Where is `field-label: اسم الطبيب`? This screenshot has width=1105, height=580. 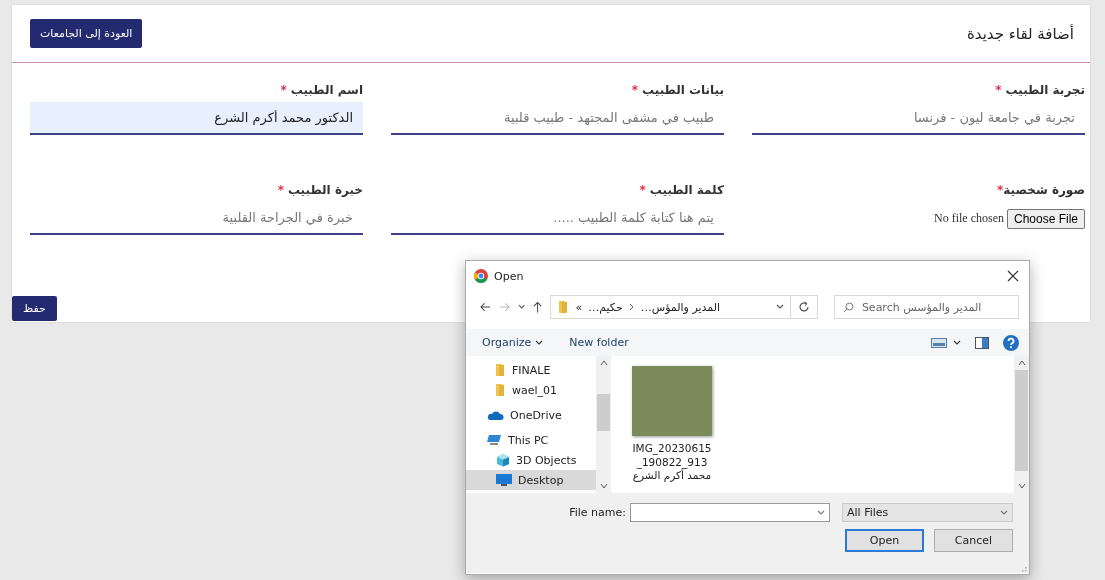
field-label: اسم الطبيب is located at coordinates (326, 91).